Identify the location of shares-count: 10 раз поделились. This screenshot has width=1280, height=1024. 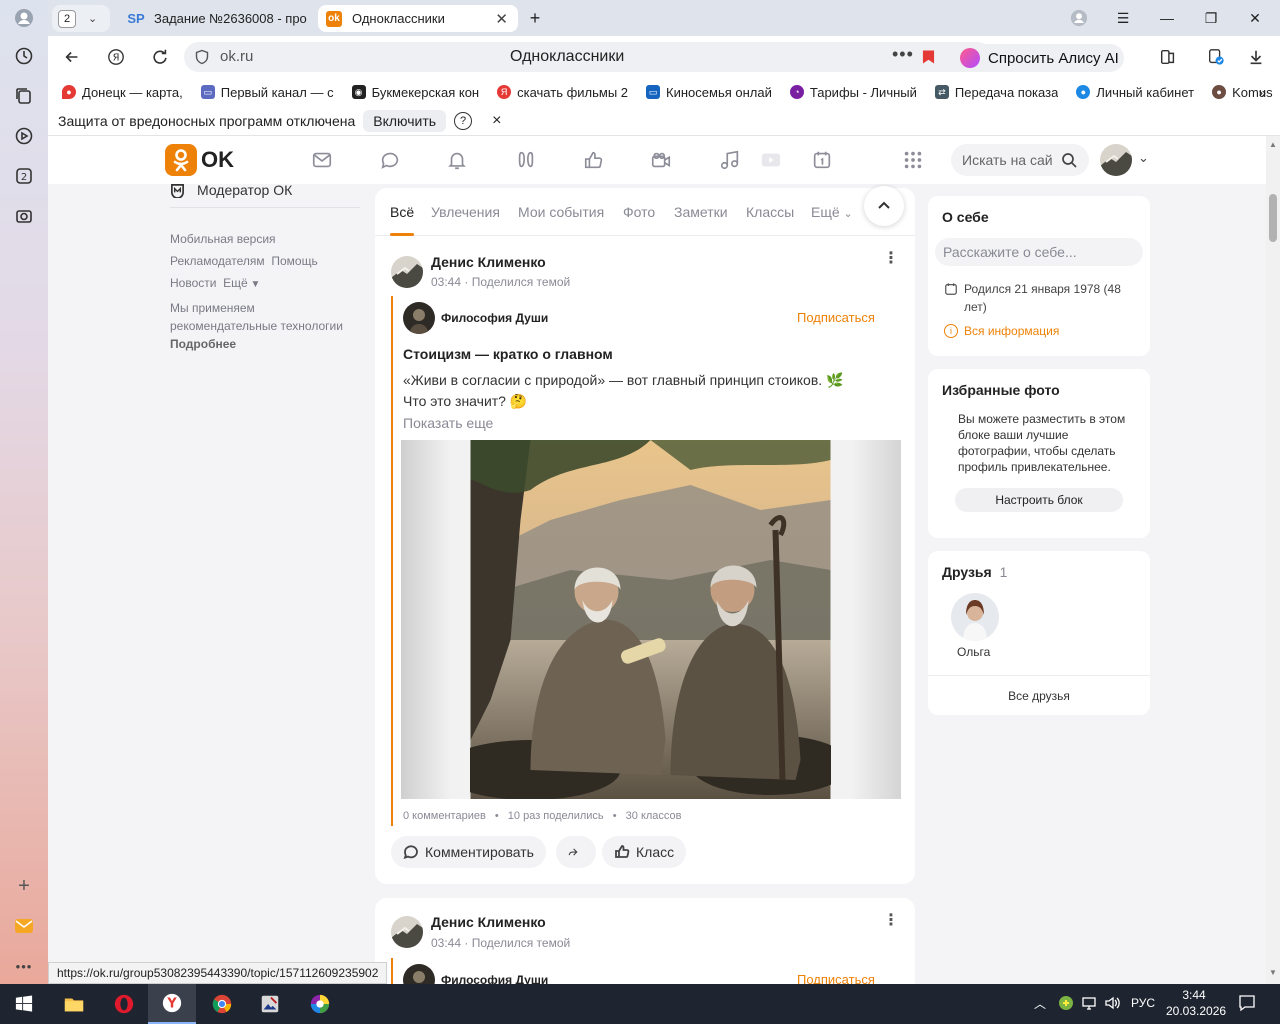
(556, 816).